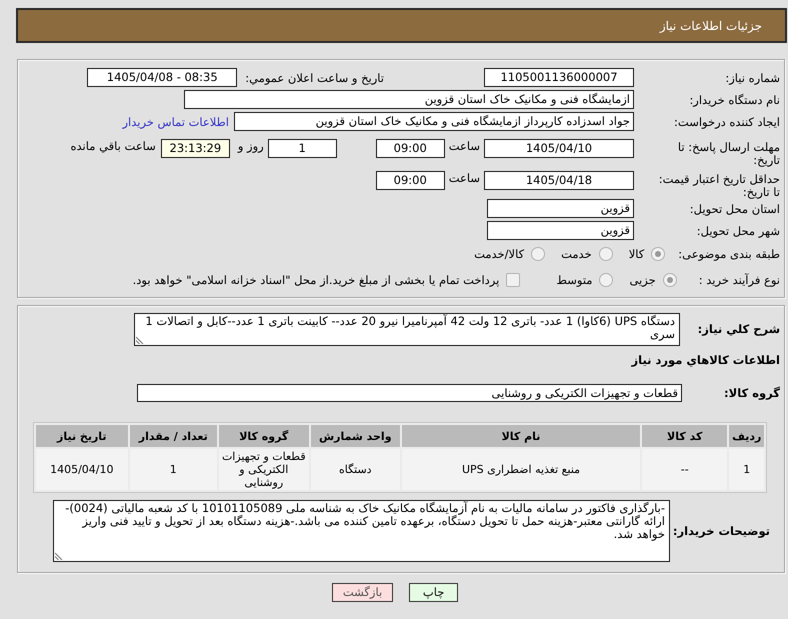 This screenshot has width=788, height=619. What do you see at coordinates (727, 121) in the screenshot?
I see `field-label: ایجاد کننده درخواست:` at bounding box center [727, 121].